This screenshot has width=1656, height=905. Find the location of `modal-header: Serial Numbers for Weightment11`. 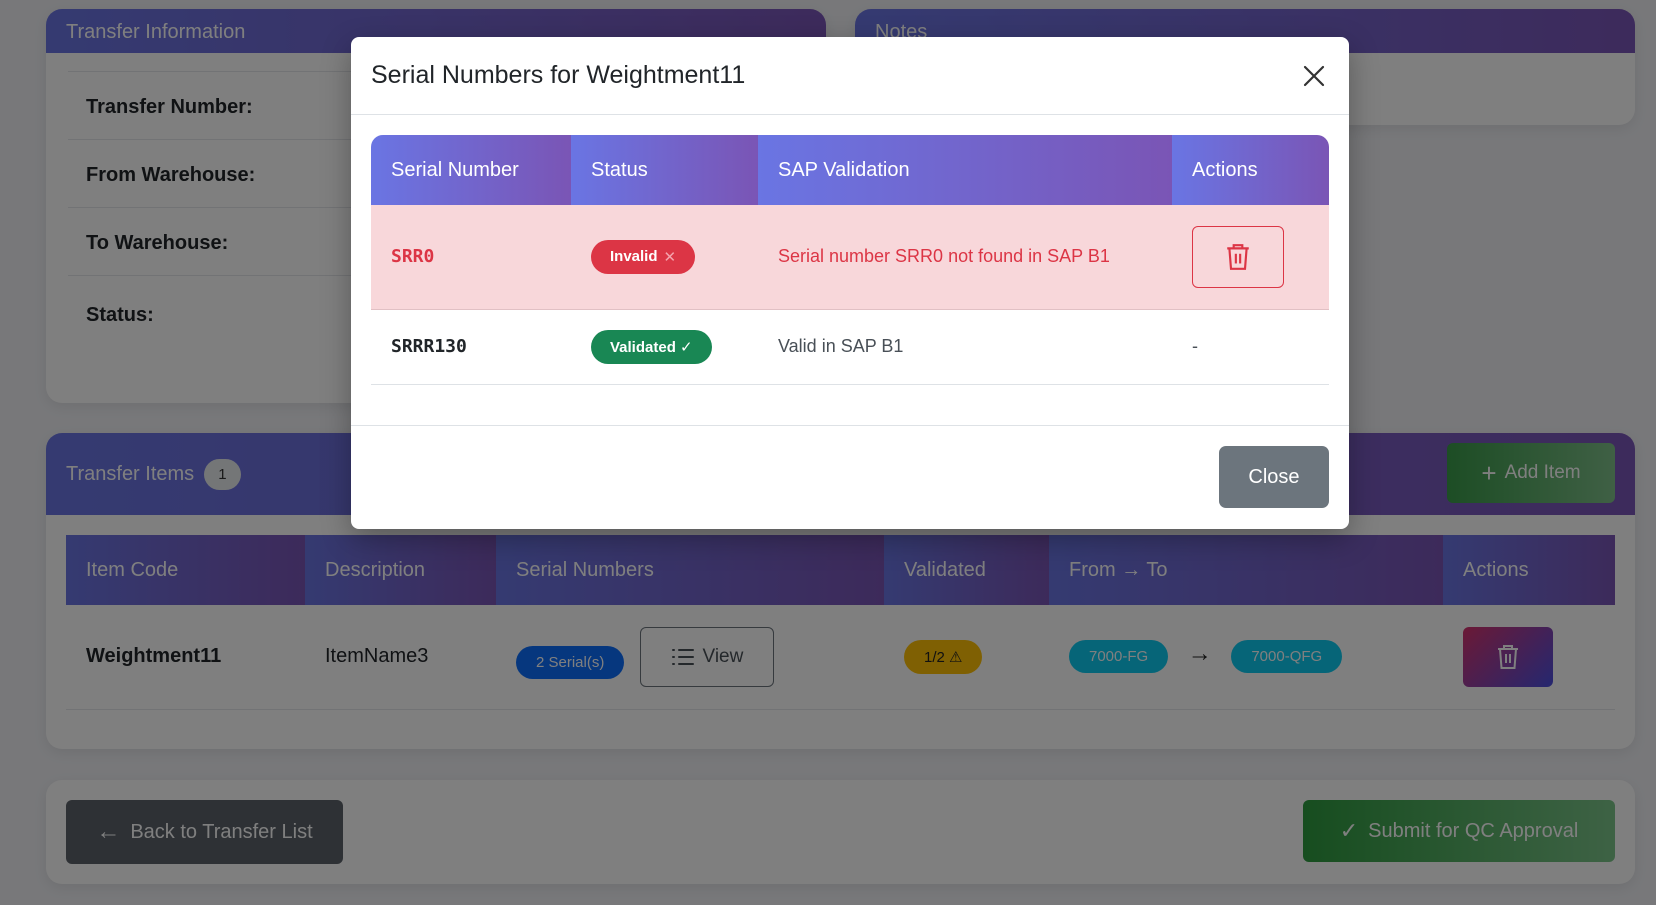

modal-header: Serial Numbers for Weightment11 is located at coordinates (850, 76).